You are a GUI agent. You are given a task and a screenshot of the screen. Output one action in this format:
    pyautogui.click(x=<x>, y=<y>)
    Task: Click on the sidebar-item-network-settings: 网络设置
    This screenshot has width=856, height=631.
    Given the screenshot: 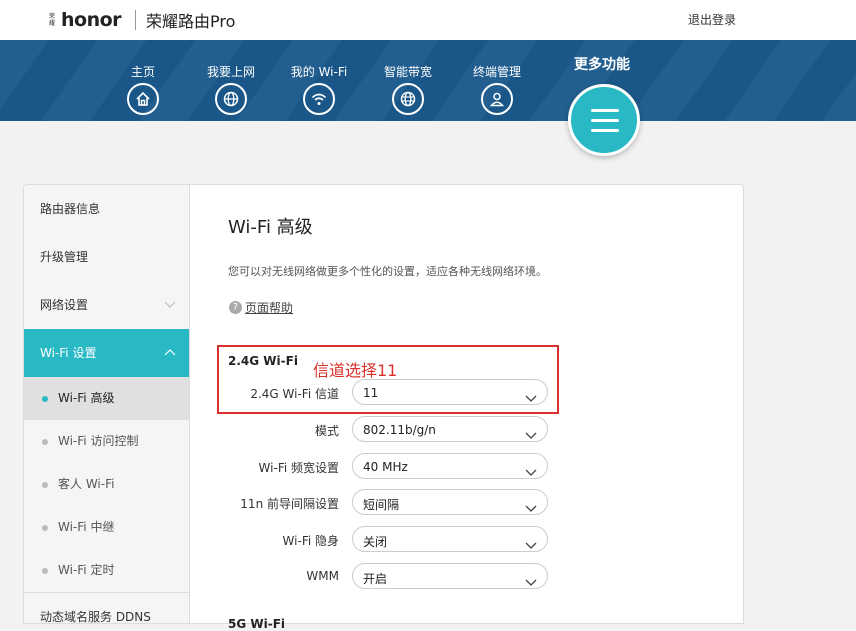 What is the action you would take?
    pyautogui.click(x=107, y=305)
    